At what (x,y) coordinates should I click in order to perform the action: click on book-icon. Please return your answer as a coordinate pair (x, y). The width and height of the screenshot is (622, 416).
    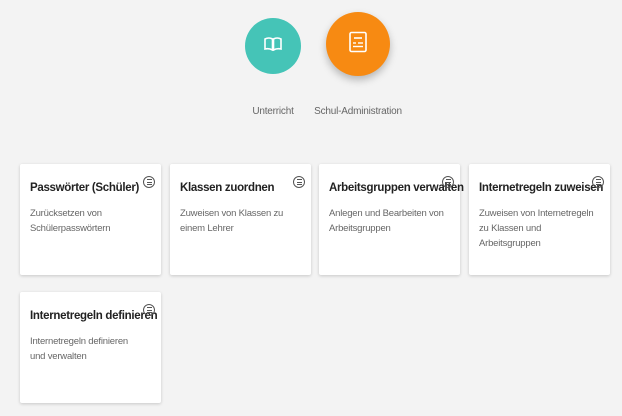
    Looking at the image, I should click on (273, 46).